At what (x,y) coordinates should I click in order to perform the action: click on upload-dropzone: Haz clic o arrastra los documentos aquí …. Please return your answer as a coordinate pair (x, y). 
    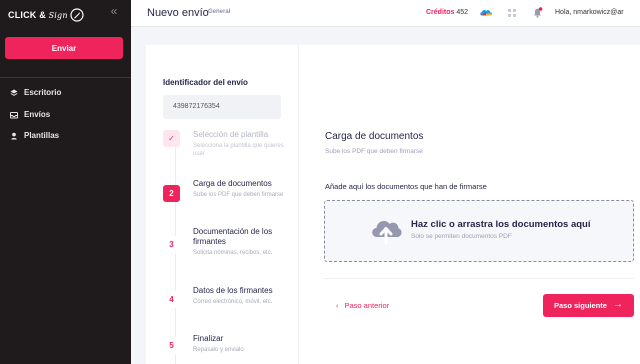
    Looking at the image, I should click on (479, 231).